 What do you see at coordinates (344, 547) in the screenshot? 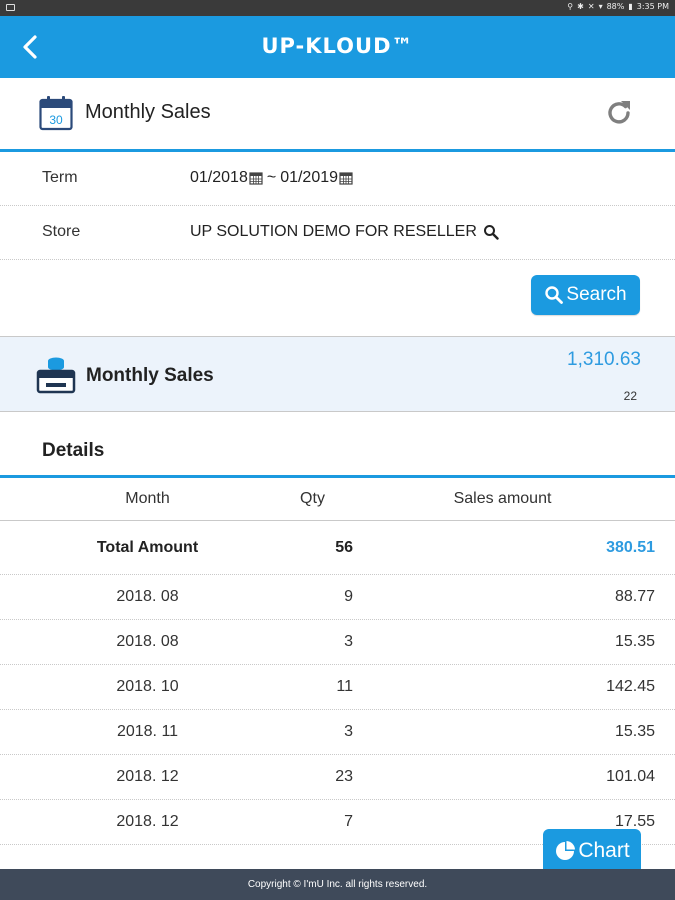
I see `total-qty: 56` at bounding box center [344, 547].